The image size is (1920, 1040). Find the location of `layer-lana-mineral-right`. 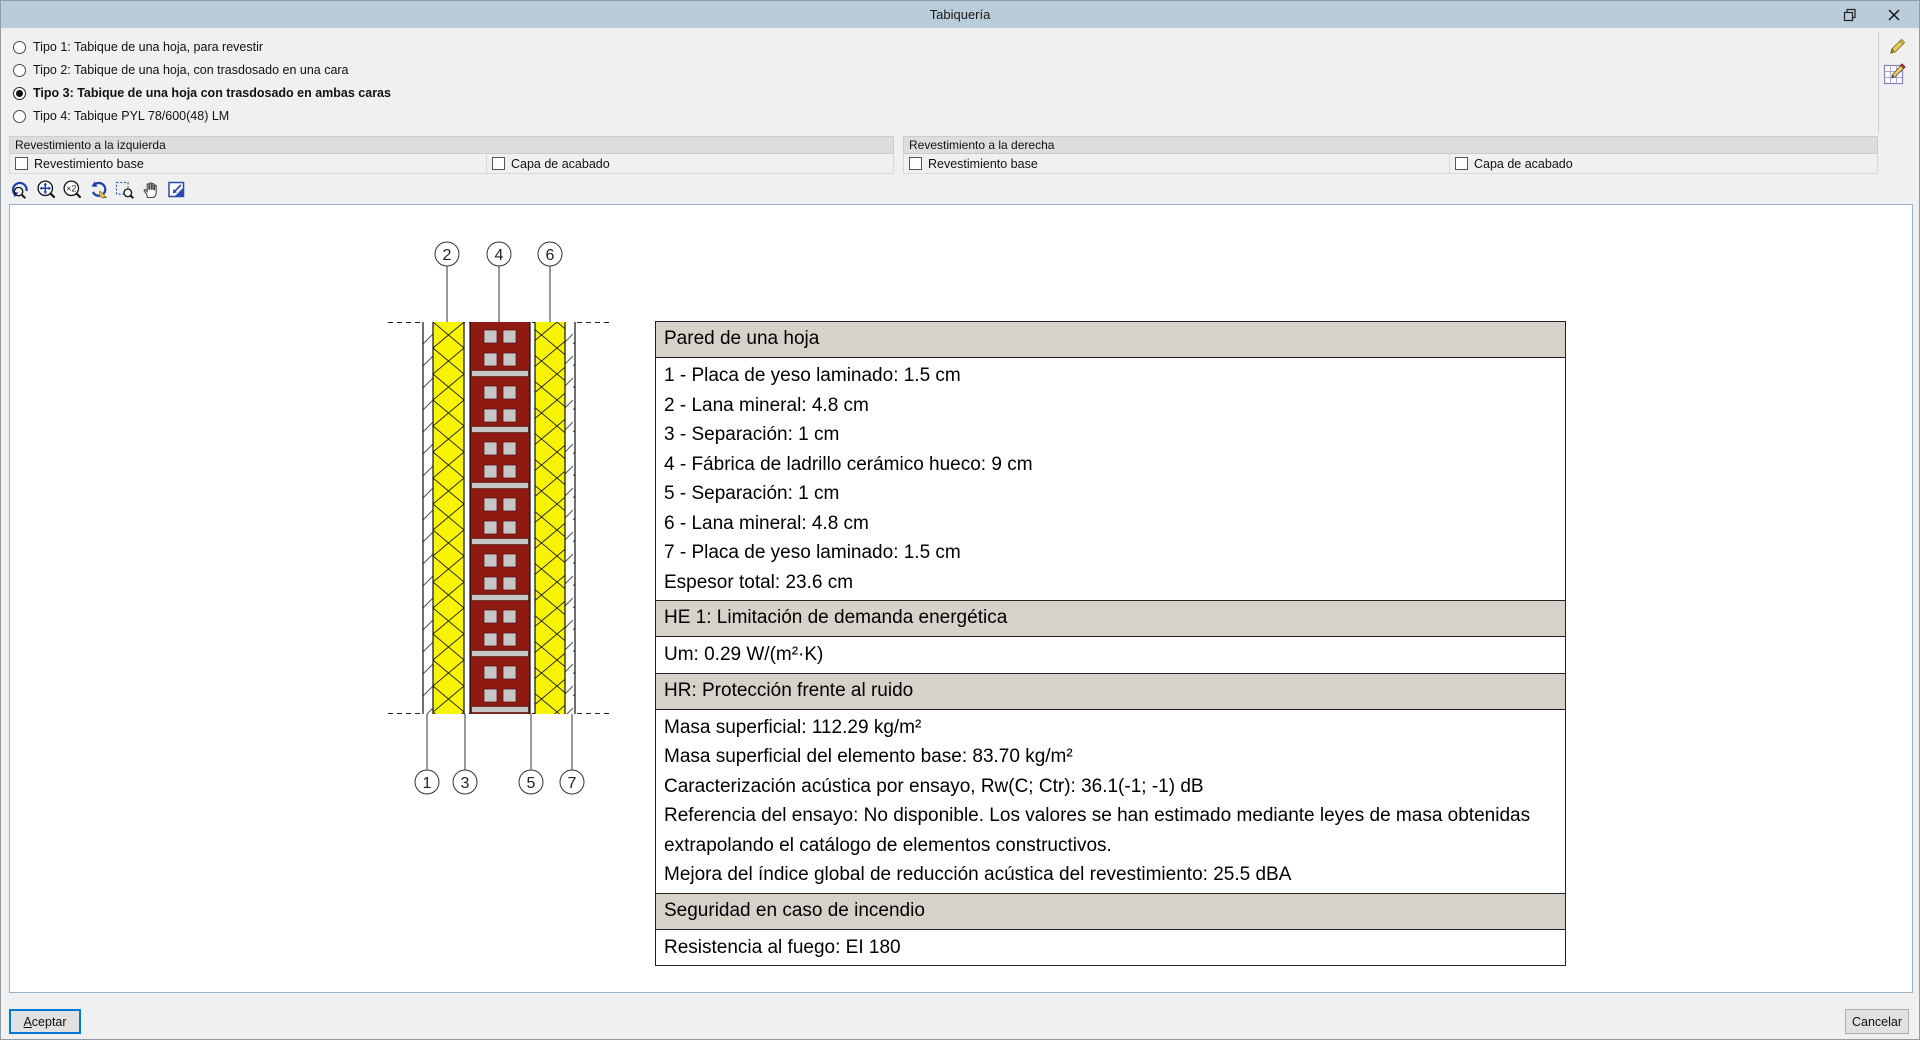

layer-lana-mineral-right is located at coordinates (550, 518).